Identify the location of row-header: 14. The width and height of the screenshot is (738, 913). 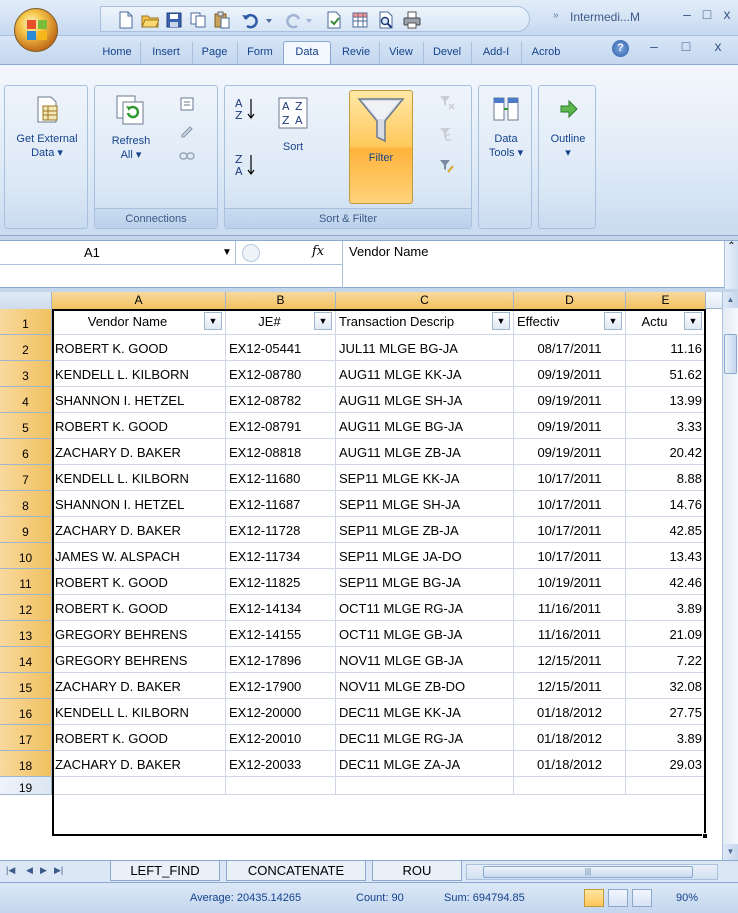
(26, 660).